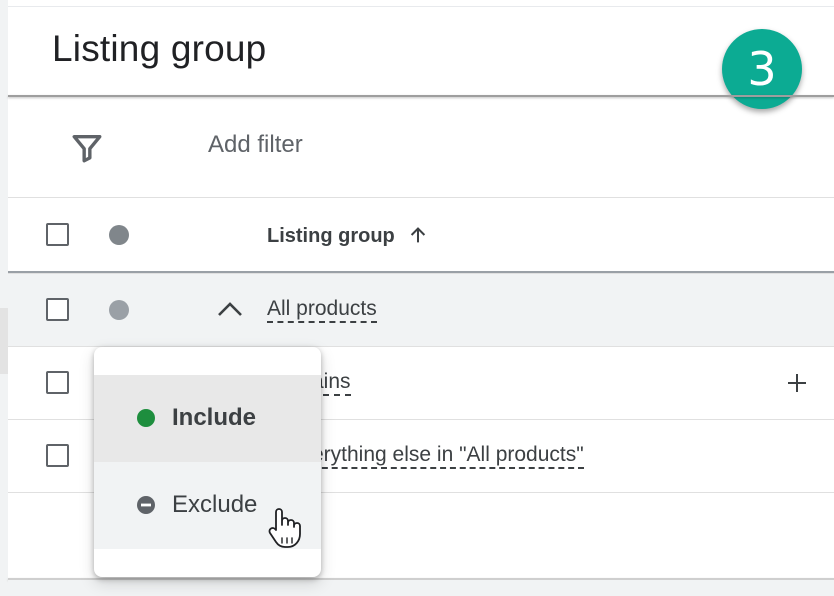 Image resolution: width=834 pixels, height=596 pixels. I want to click on select-all-checkbox, so click(57, 234).